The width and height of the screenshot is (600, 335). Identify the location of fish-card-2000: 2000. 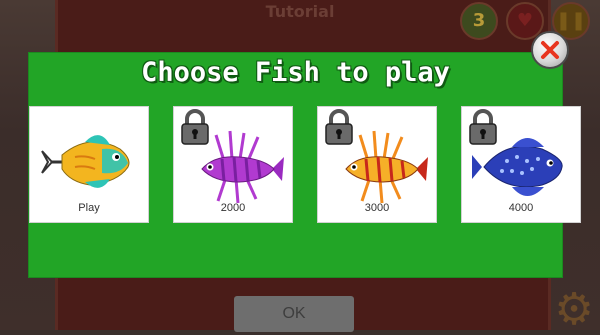
(233, 164).